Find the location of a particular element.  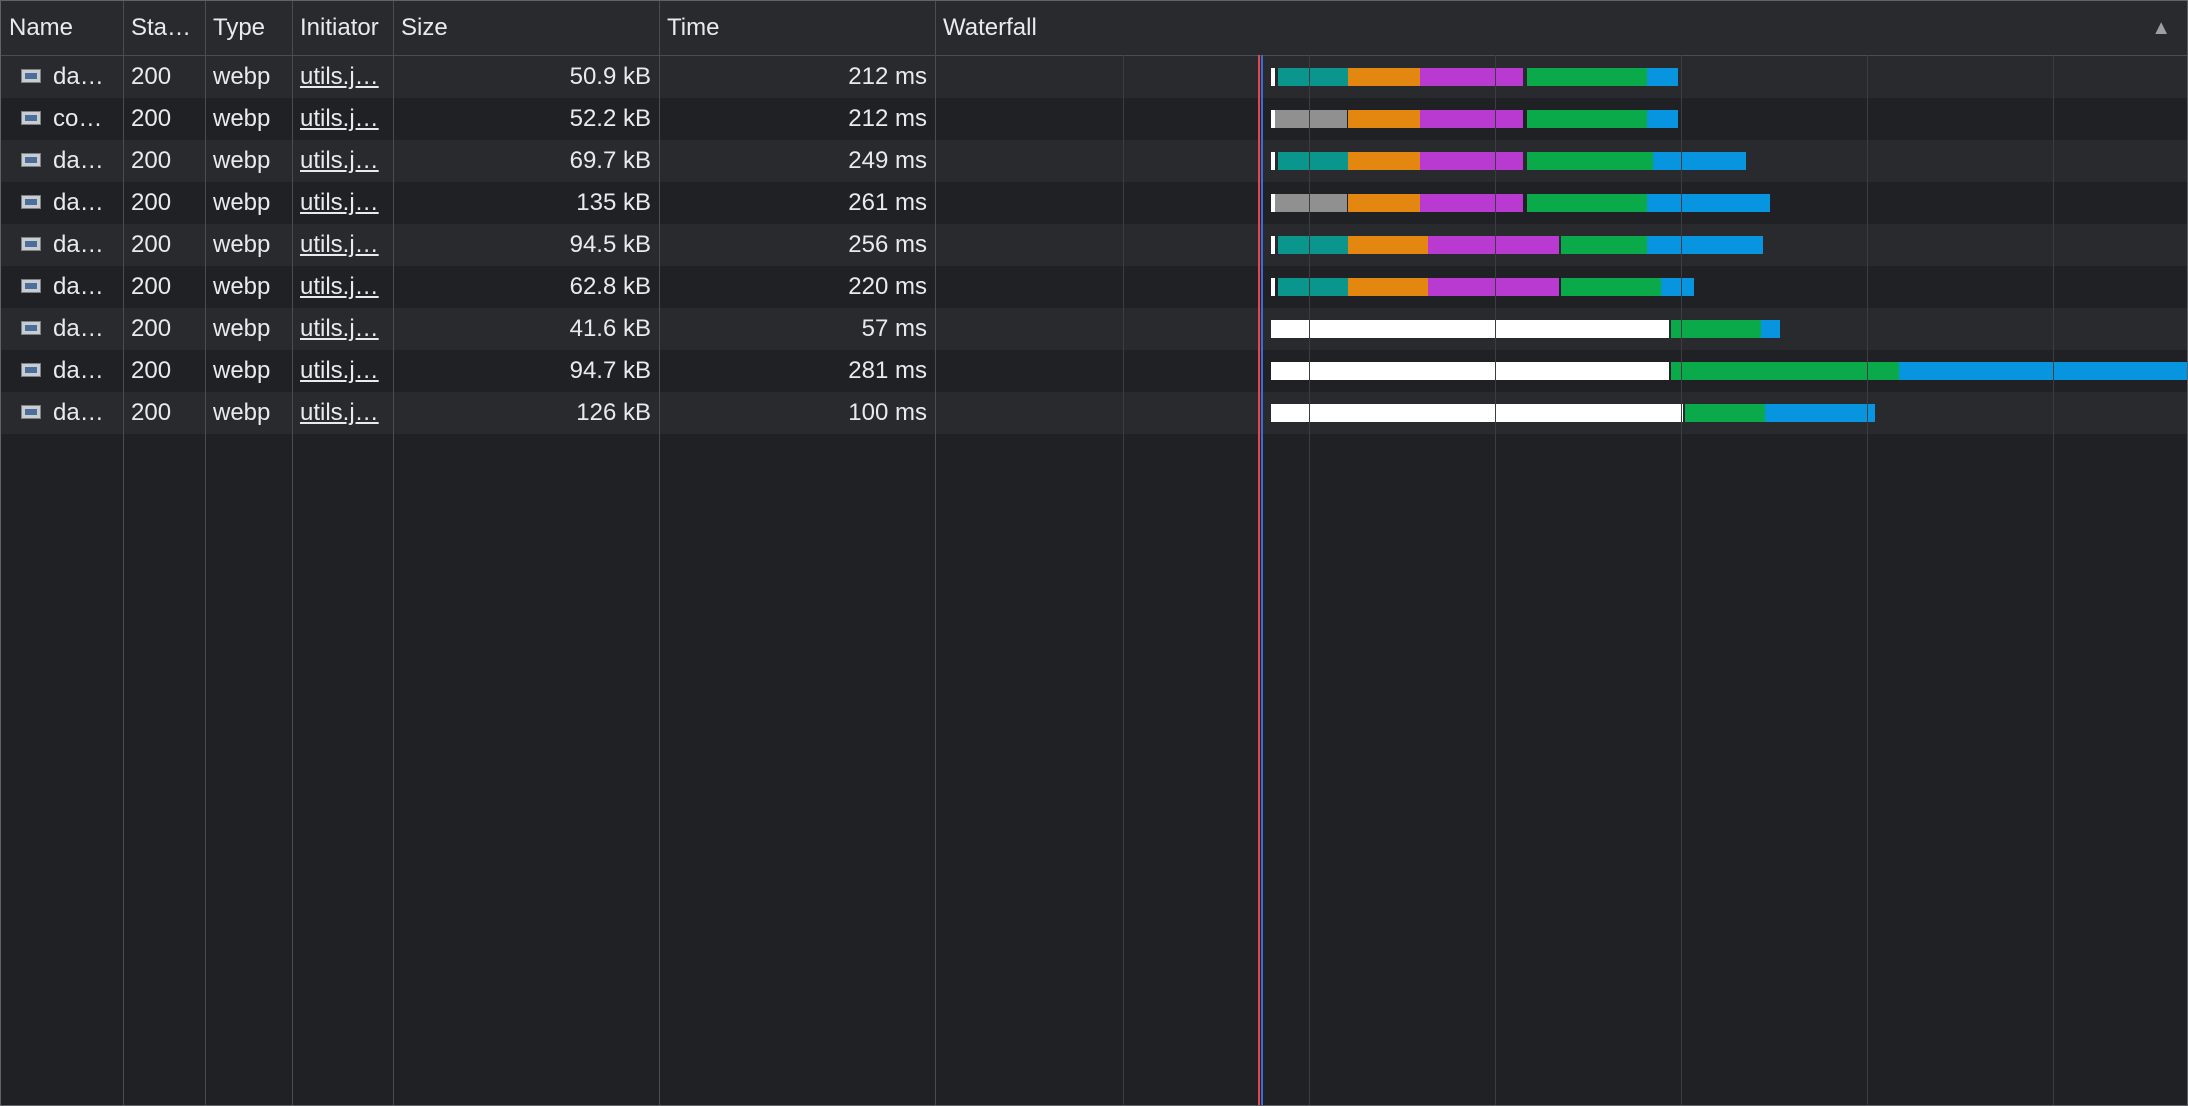

sort-ascending-icon: ▲ is located at coordinates (2161, 28).